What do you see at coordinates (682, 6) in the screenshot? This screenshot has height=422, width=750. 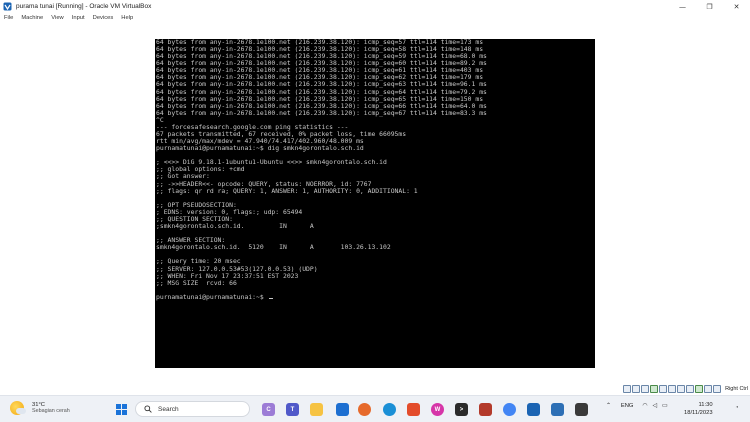 I see `minimize-button: —` at bounding box center [682, 6].